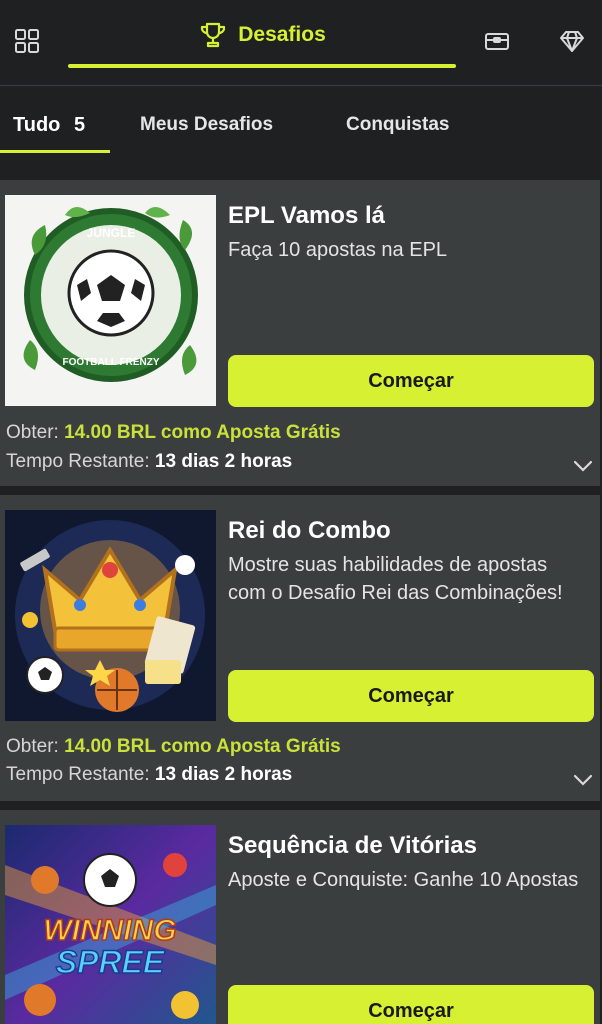 This screenshot has width=602, height=1024. I want to click on grid-icon, so click(27, 41).